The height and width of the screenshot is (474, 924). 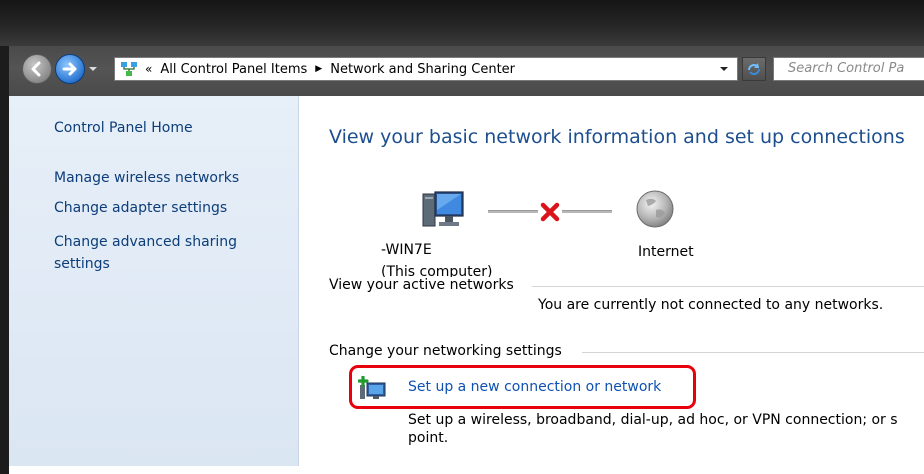 What do you see at coordinates (233, 69) in the screenshot?
I see `breadcrumb-all-control-panel-items: All Control Panel Items` at bounding box center [233, 69].